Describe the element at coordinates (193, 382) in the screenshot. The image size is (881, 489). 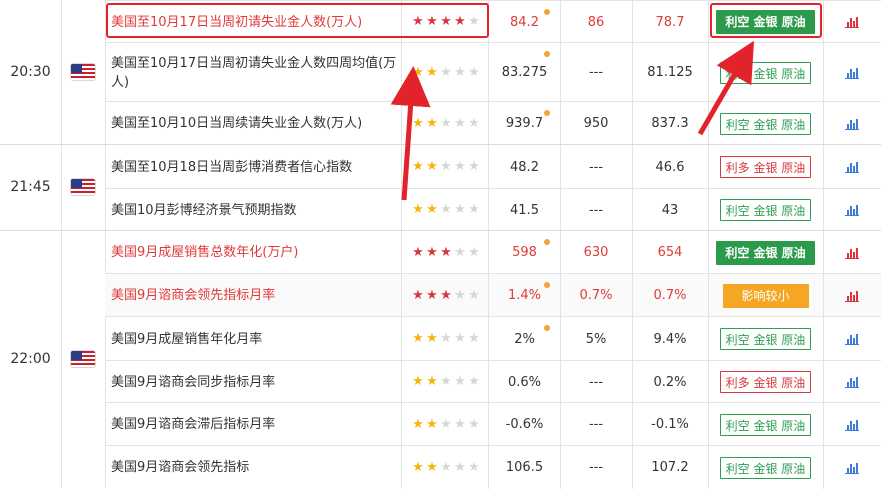
I see `indicator-name-text: 美国9月谘商会同步指标月率` at that location.